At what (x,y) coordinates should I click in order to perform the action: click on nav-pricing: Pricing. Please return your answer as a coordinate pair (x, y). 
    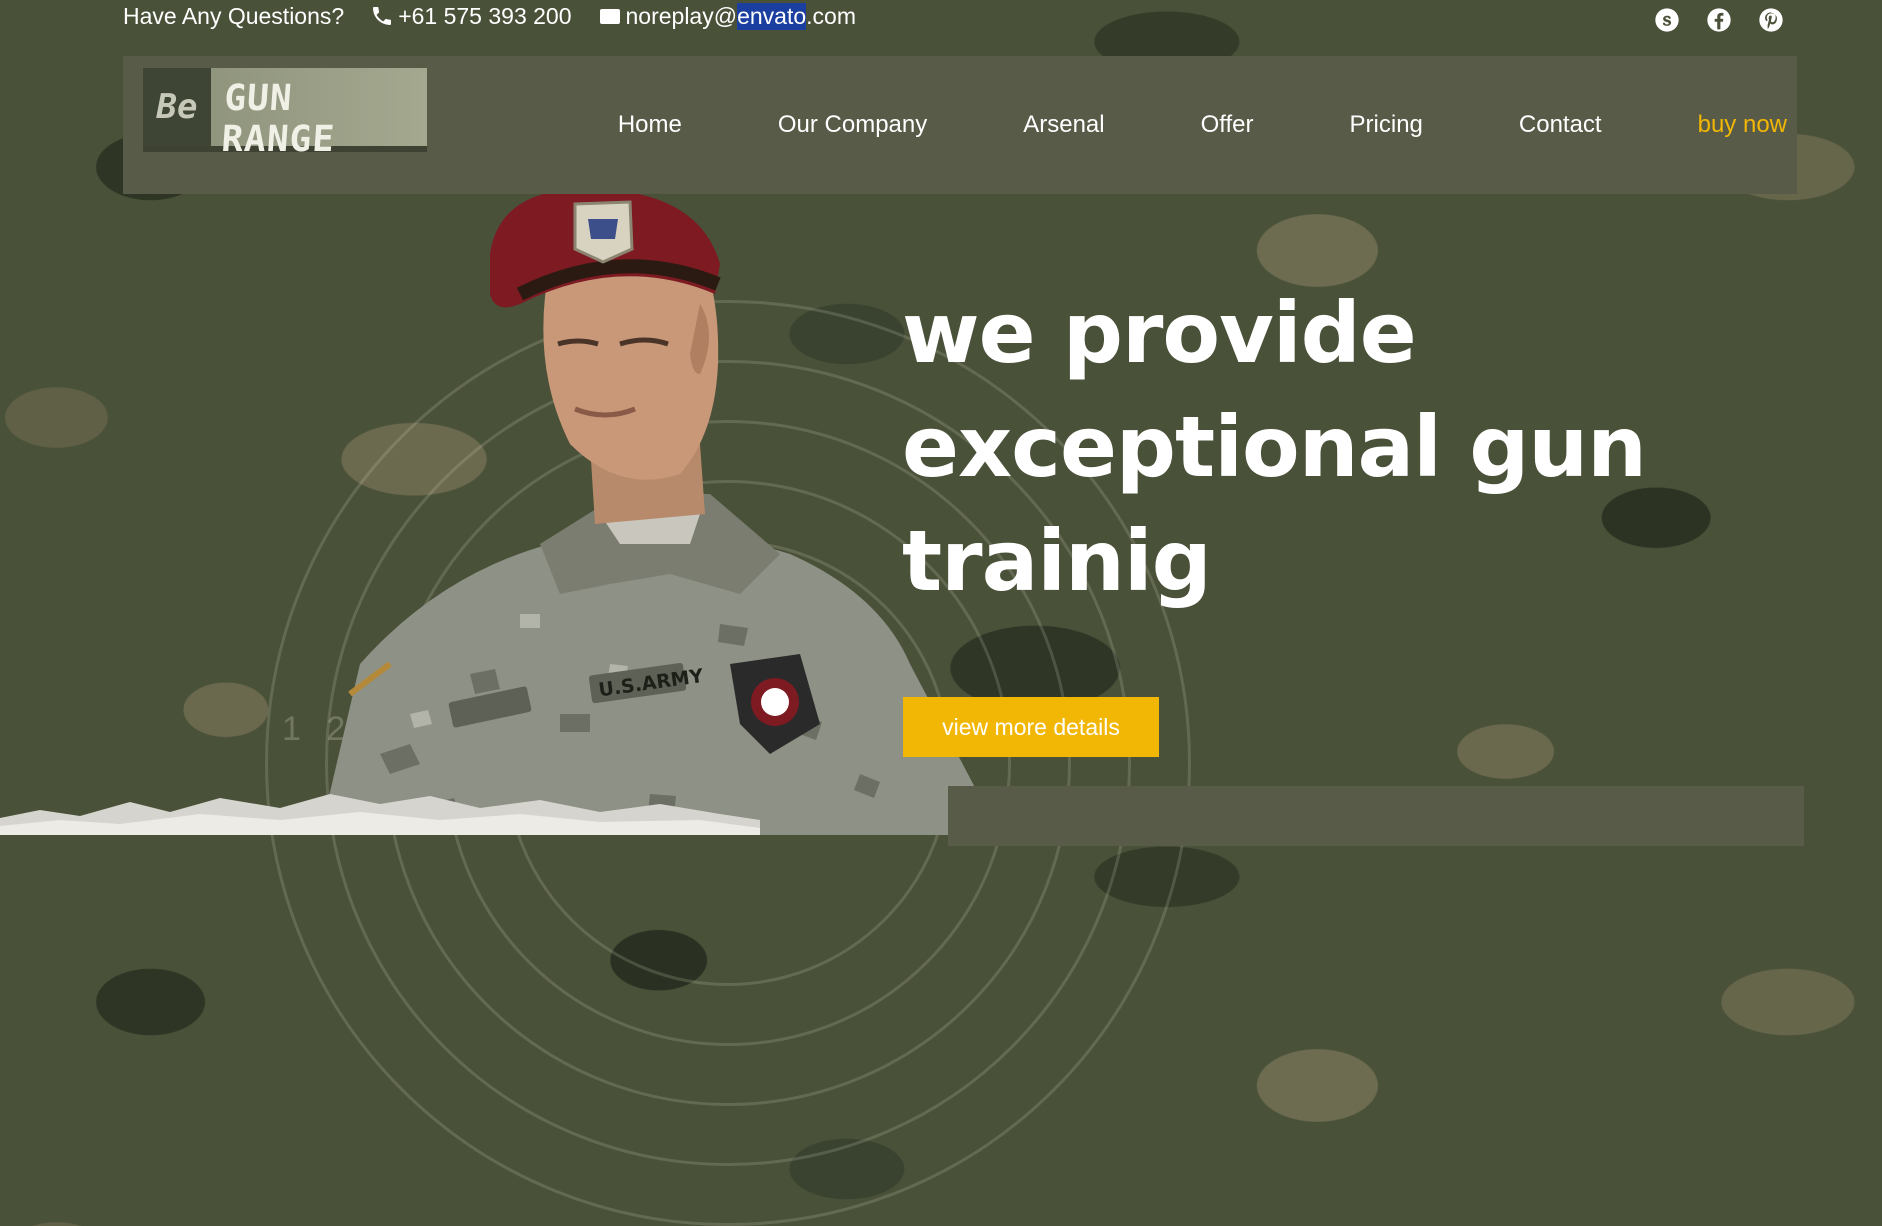
    Looking at the image, I should click on (1386, 125).